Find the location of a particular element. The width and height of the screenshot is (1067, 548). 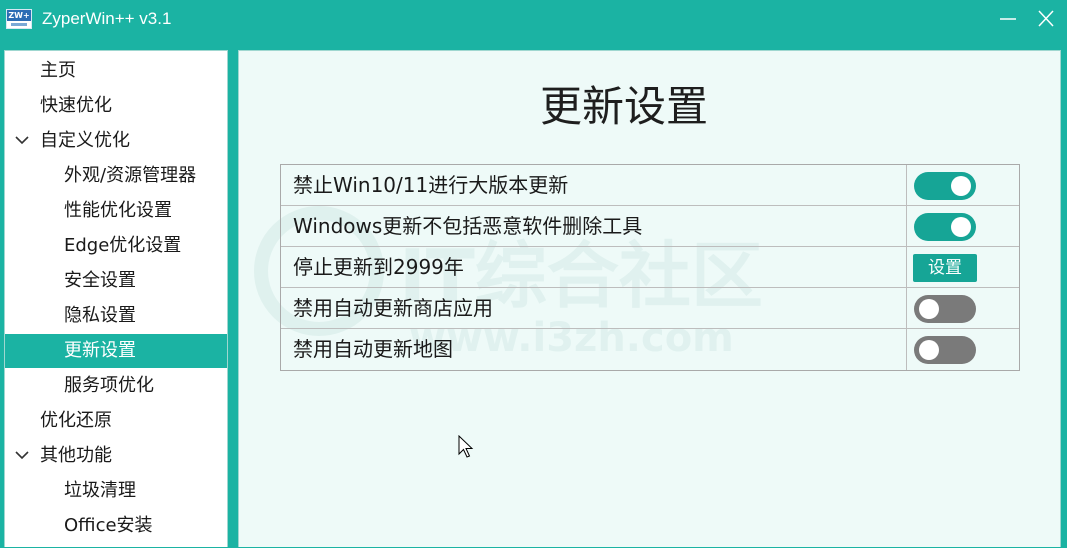

sidebar-item: 安全设置 is located at coordinates (116, 281).